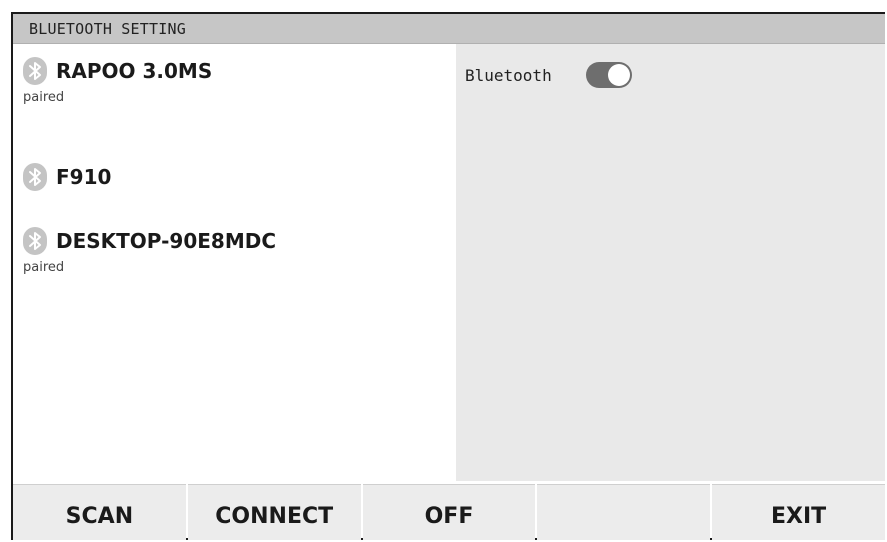 This screenshot has width=887, height=542. Describe the element at coordinates (134, 71) in the screenshot. I see `device-name: RAPOO 3.0MS` at that location.